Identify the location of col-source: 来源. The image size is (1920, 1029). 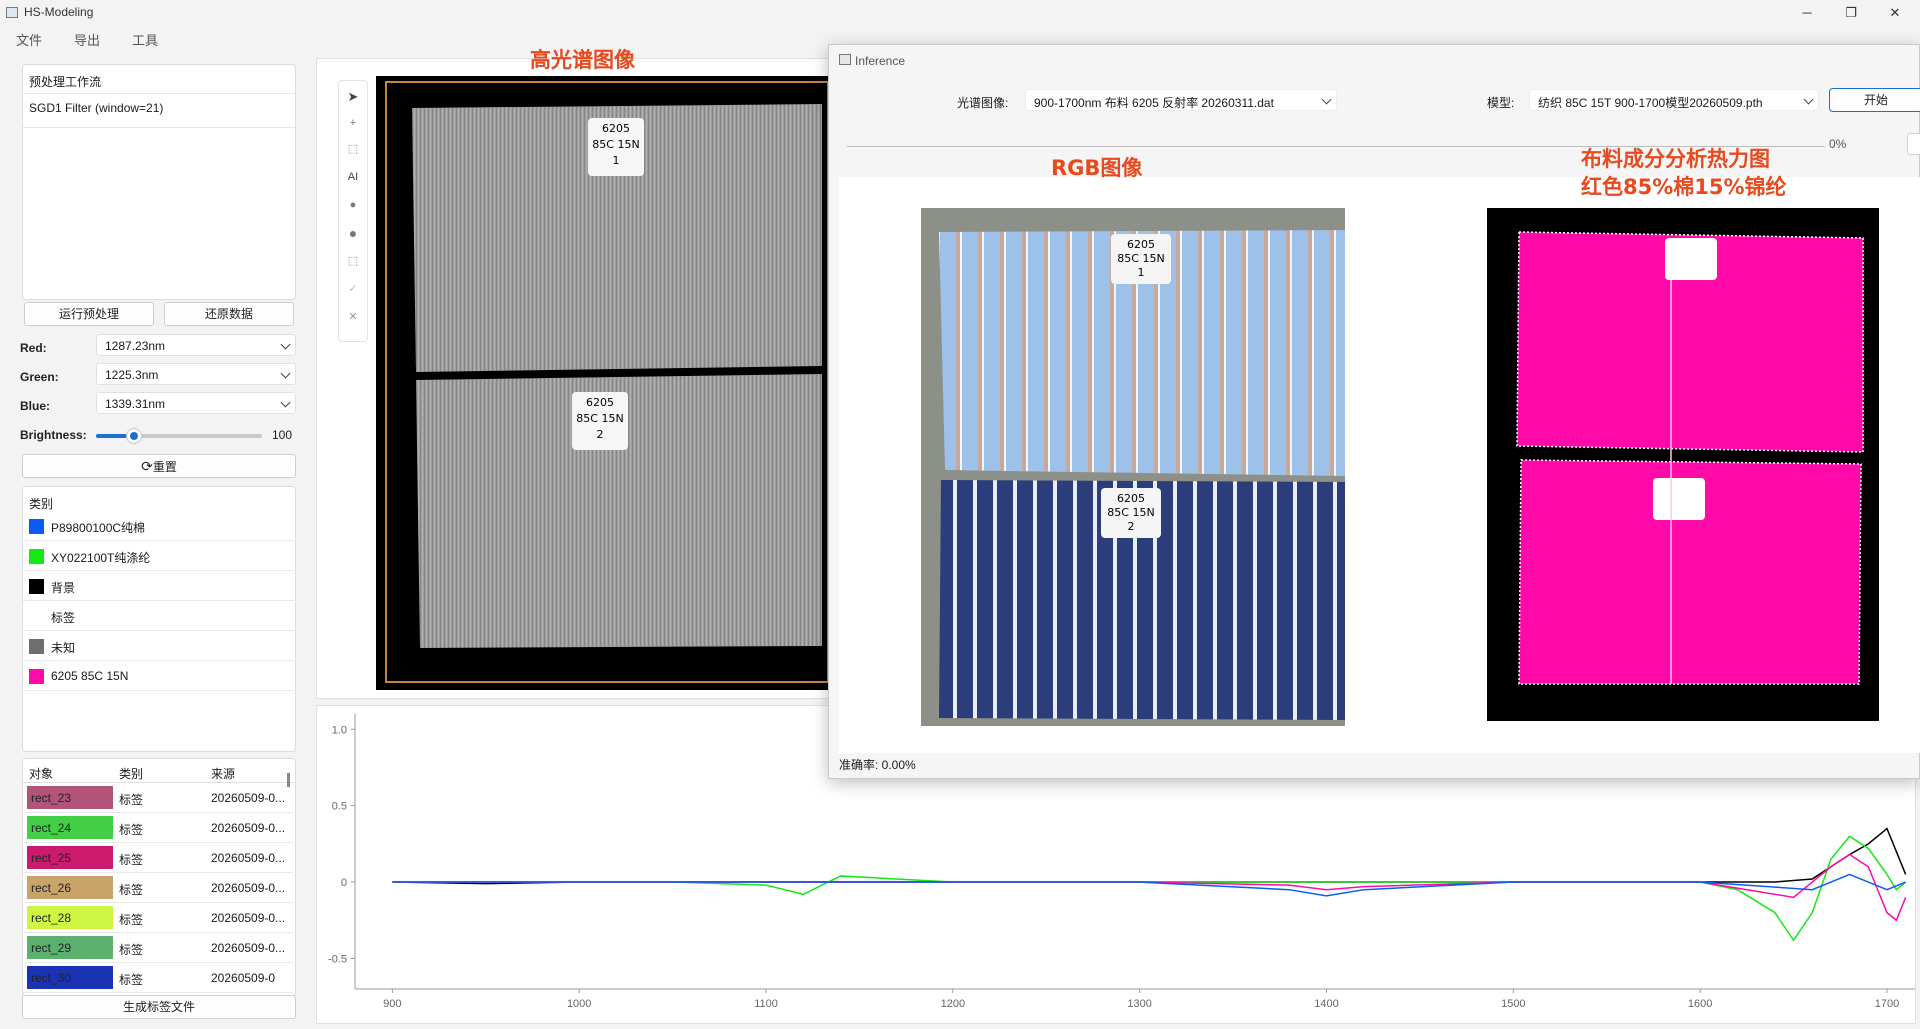
(223, 773).